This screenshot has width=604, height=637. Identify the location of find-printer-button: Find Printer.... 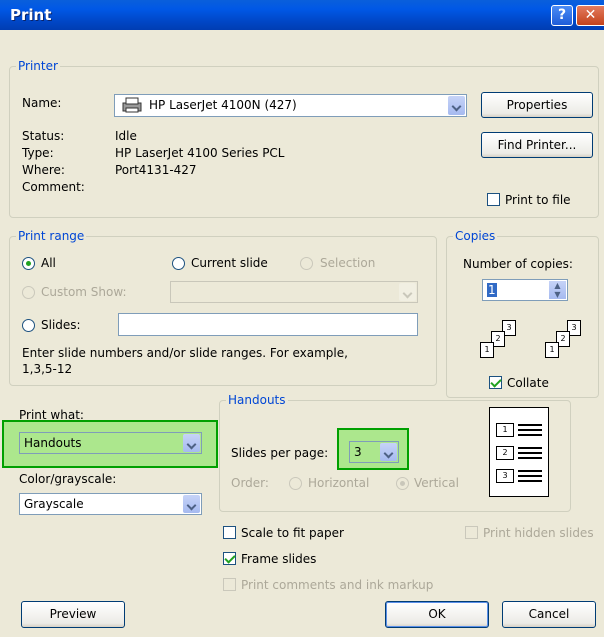
(537, 145).